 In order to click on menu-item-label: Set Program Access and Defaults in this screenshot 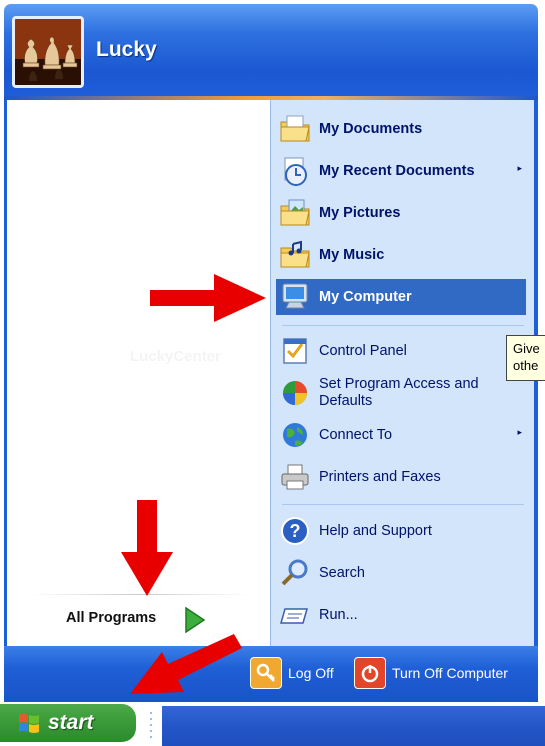, I will do `click(399, 392)`.